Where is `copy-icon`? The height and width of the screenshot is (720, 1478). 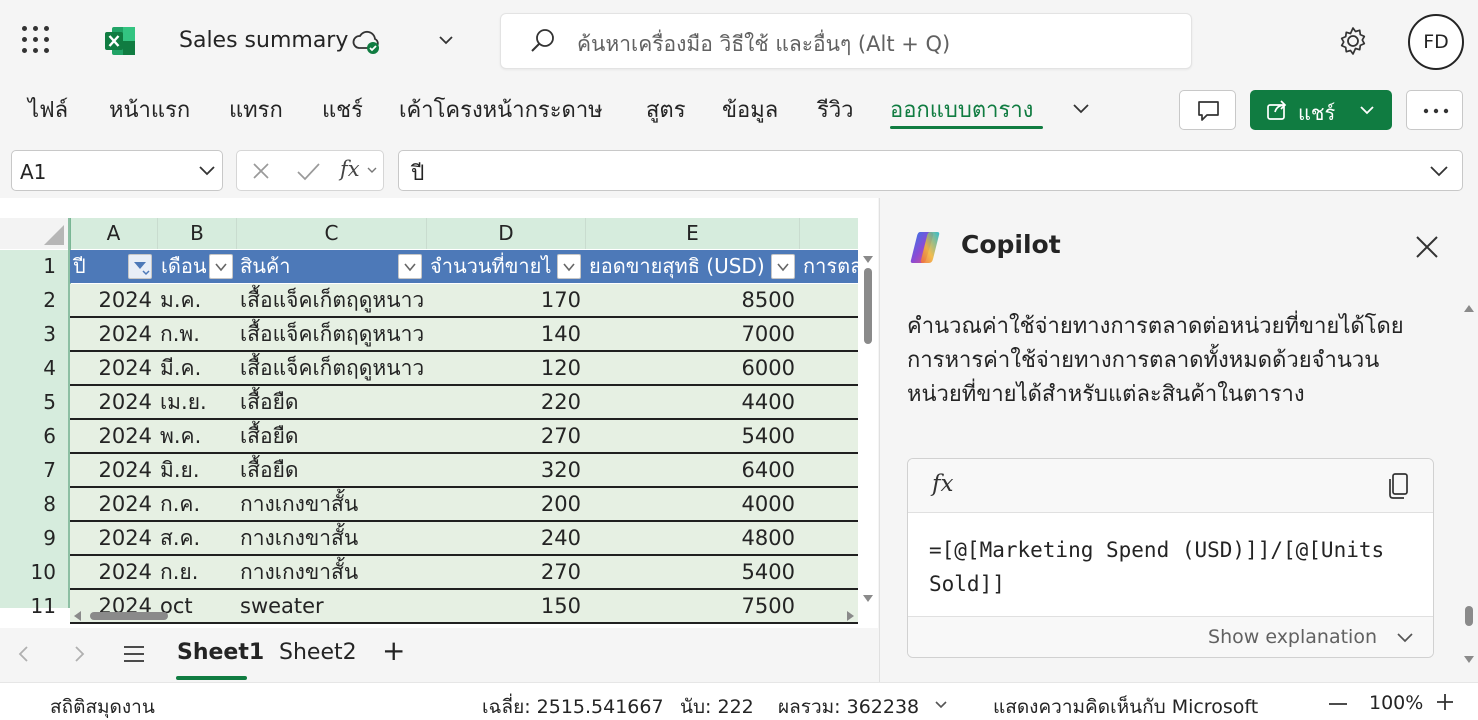 copy-icon is located at coordinates (1399, 486).